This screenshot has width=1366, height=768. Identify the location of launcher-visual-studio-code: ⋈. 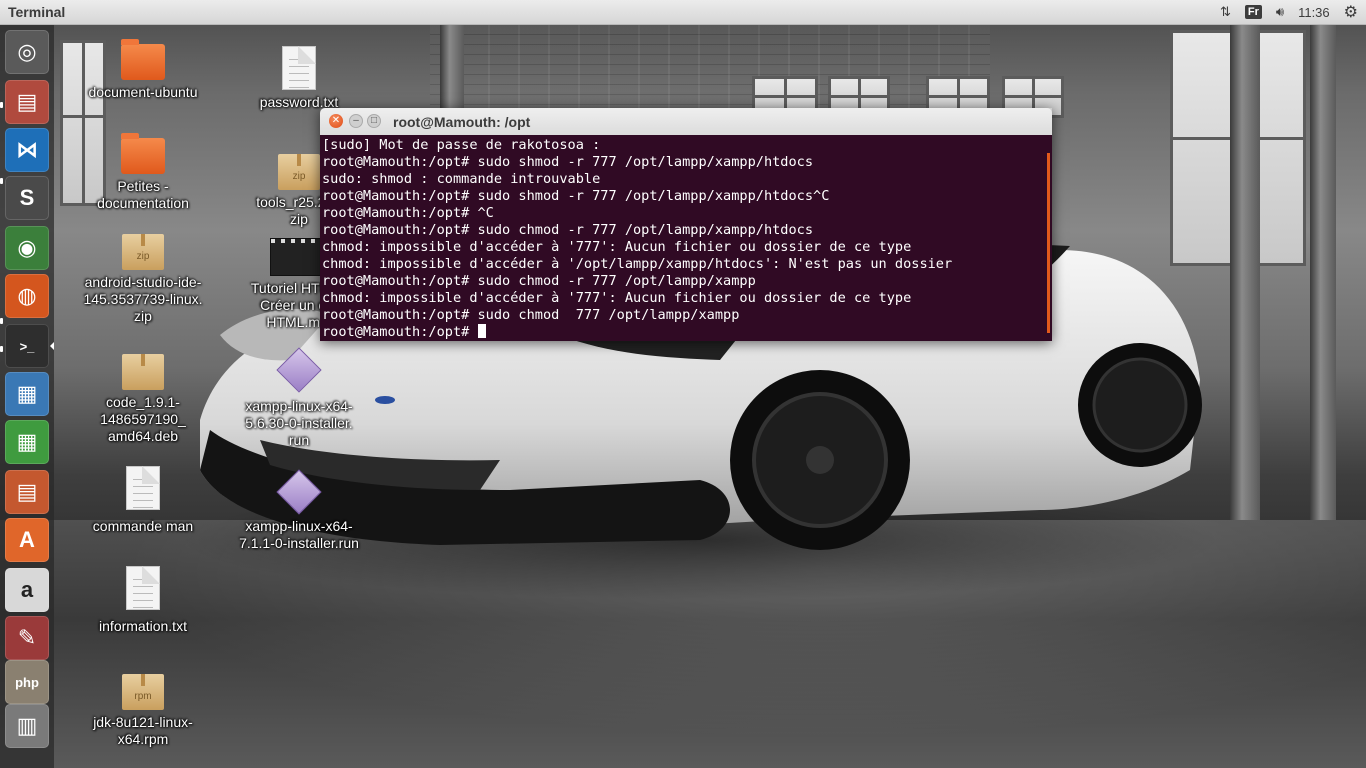
(27, 150).